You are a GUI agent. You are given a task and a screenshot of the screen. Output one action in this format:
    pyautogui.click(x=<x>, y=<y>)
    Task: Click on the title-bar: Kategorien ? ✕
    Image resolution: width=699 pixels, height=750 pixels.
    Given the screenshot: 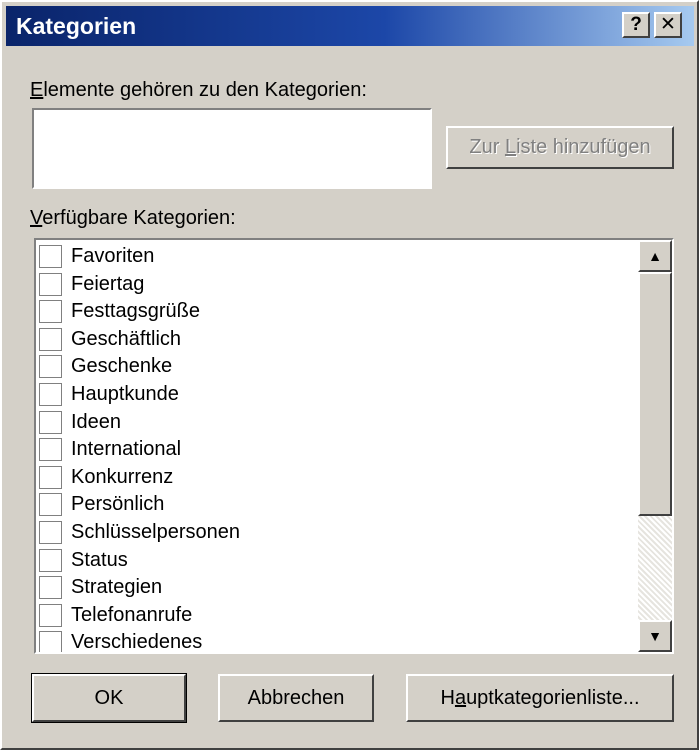 What is the action you would take?
    pyautogui.click(x=350, y=26)
    